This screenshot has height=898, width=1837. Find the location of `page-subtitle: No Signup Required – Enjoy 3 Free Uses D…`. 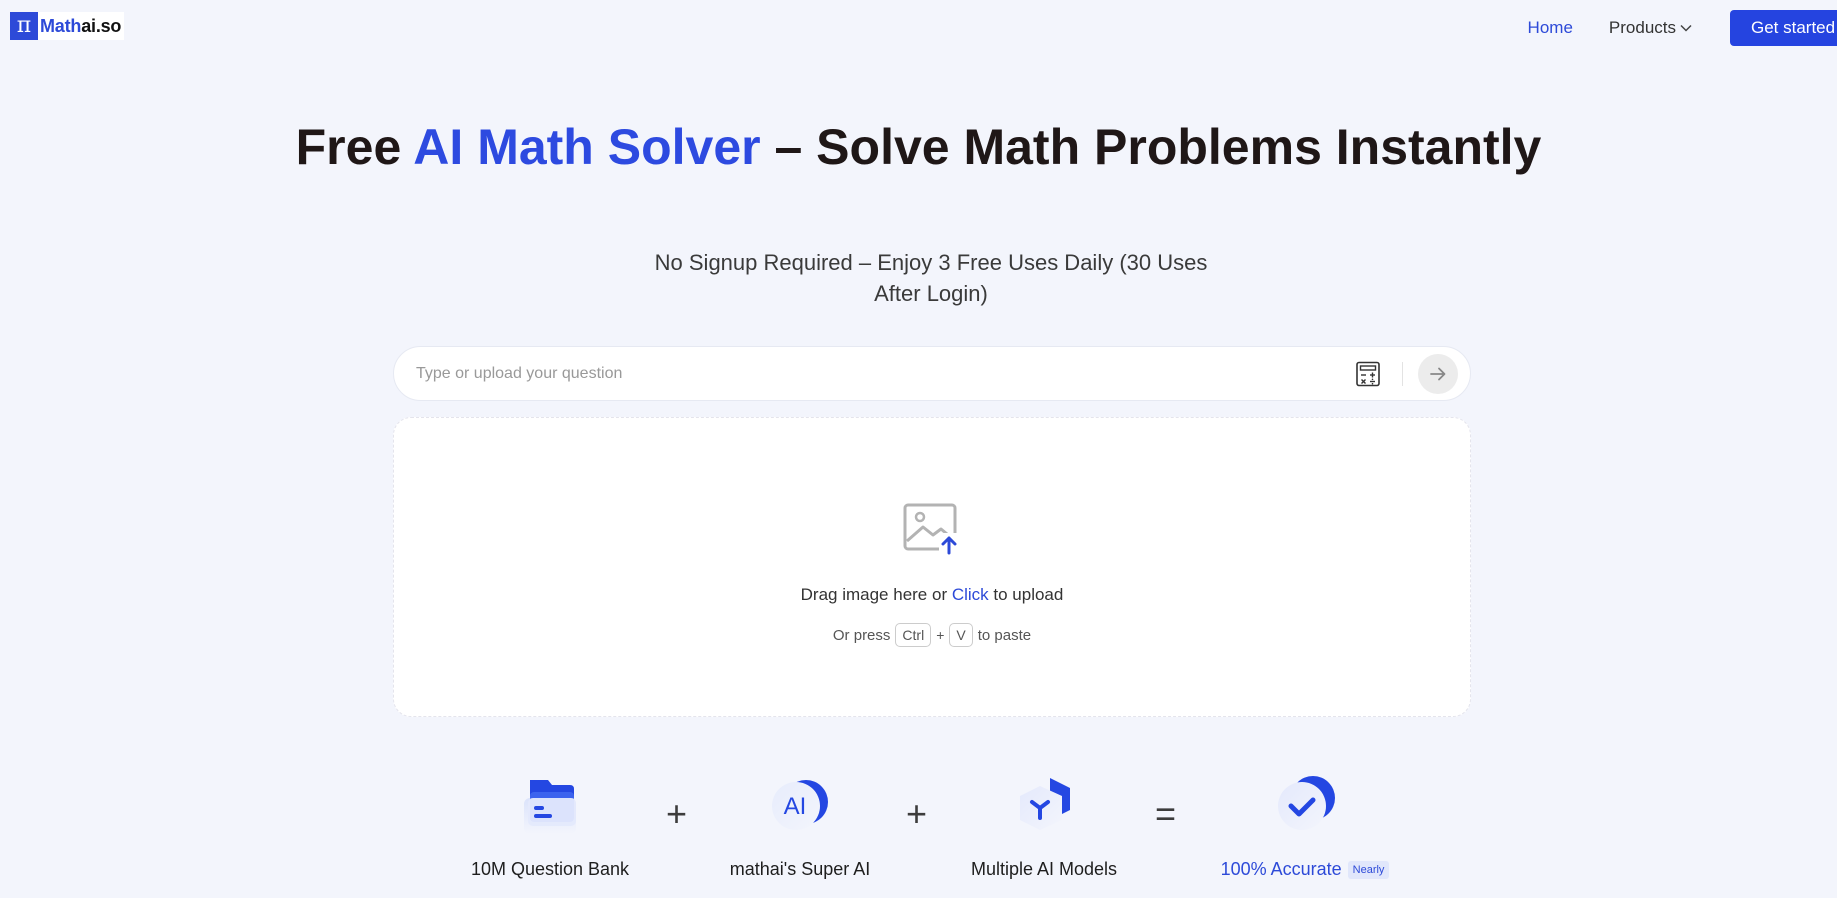

page-subtitle: No Signup Required – Enjoy 3 Free Uses D… is located at coordinates (931, 278).